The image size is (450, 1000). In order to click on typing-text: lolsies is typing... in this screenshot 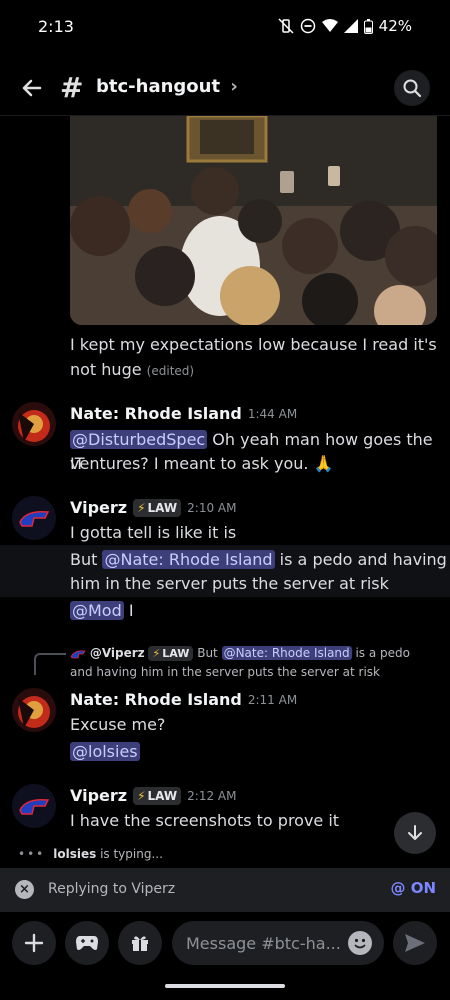, I will do `click(108, 854)`.